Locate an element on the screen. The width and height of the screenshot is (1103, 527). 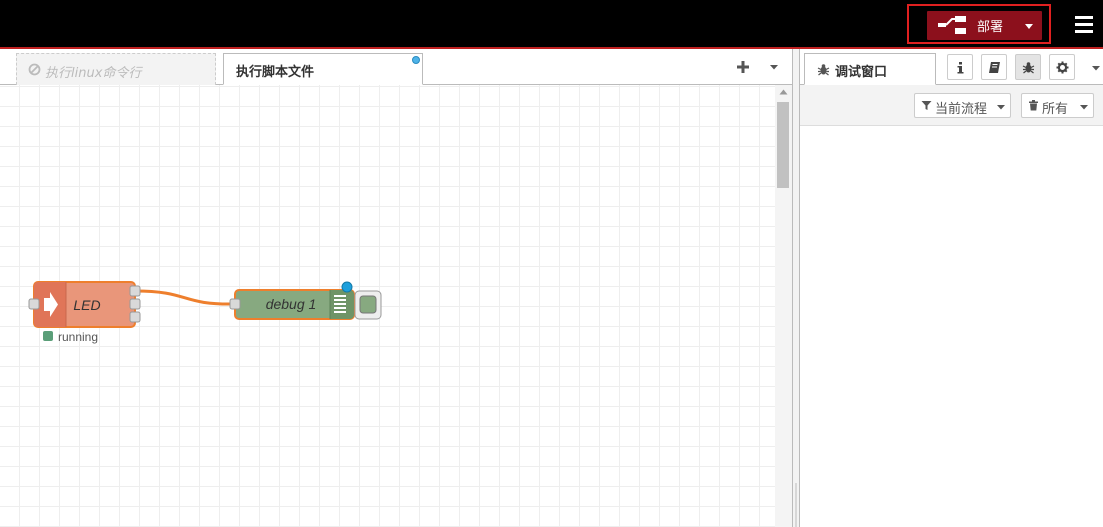
debug-clear-label: 所有 is located at coordinates (1055, 109).